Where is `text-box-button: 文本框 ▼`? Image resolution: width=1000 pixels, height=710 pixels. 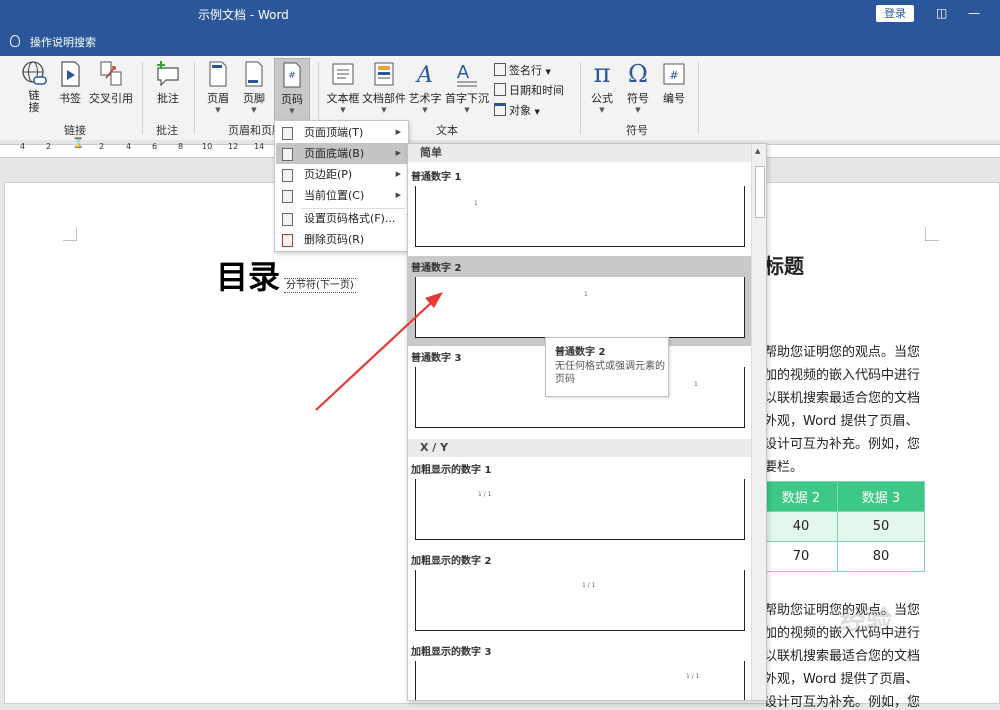 text-box-button: 文本框 ▼ is located at coordinates (343, 87).